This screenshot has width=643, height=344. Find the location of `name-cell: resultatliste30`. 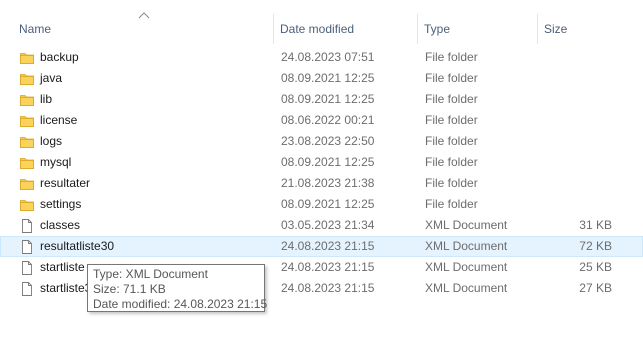

name-cell: resultatliste30 is located at coordinates (142, 246).